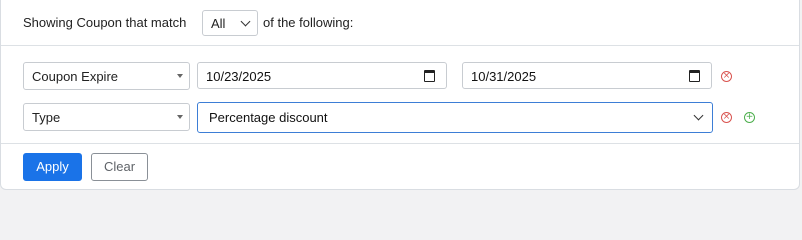  What do you see at coordinates (52, 167) in the screenshot?
I see `apply-button: Apply` at bounding box center [52, 167].